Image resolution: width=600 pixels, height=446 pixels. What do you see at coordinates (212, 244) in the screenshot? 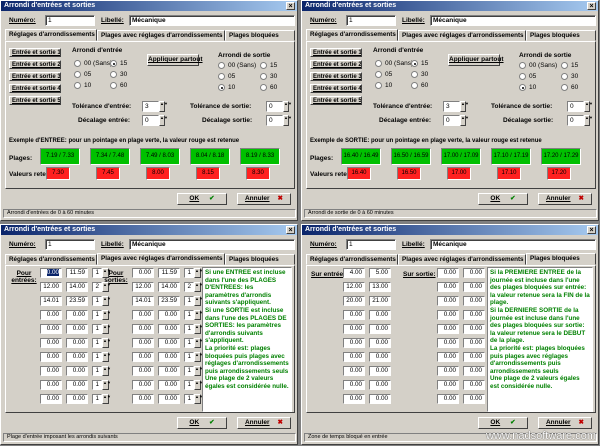
I see `libelle-field: Mécanique` at bounding box center [212, 244].